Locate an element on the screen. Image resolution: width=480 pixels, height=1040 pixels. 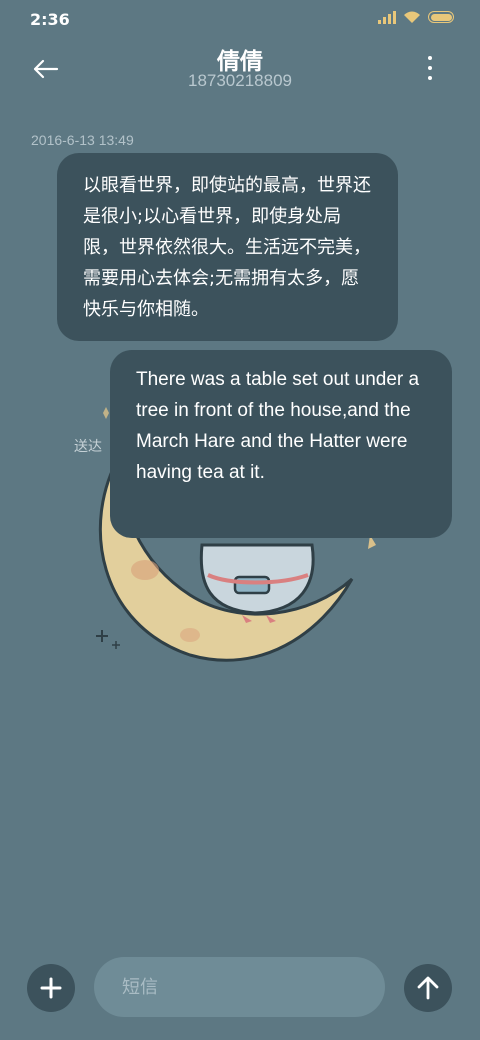
add-attachment-button is located at coordinates (51, 988).